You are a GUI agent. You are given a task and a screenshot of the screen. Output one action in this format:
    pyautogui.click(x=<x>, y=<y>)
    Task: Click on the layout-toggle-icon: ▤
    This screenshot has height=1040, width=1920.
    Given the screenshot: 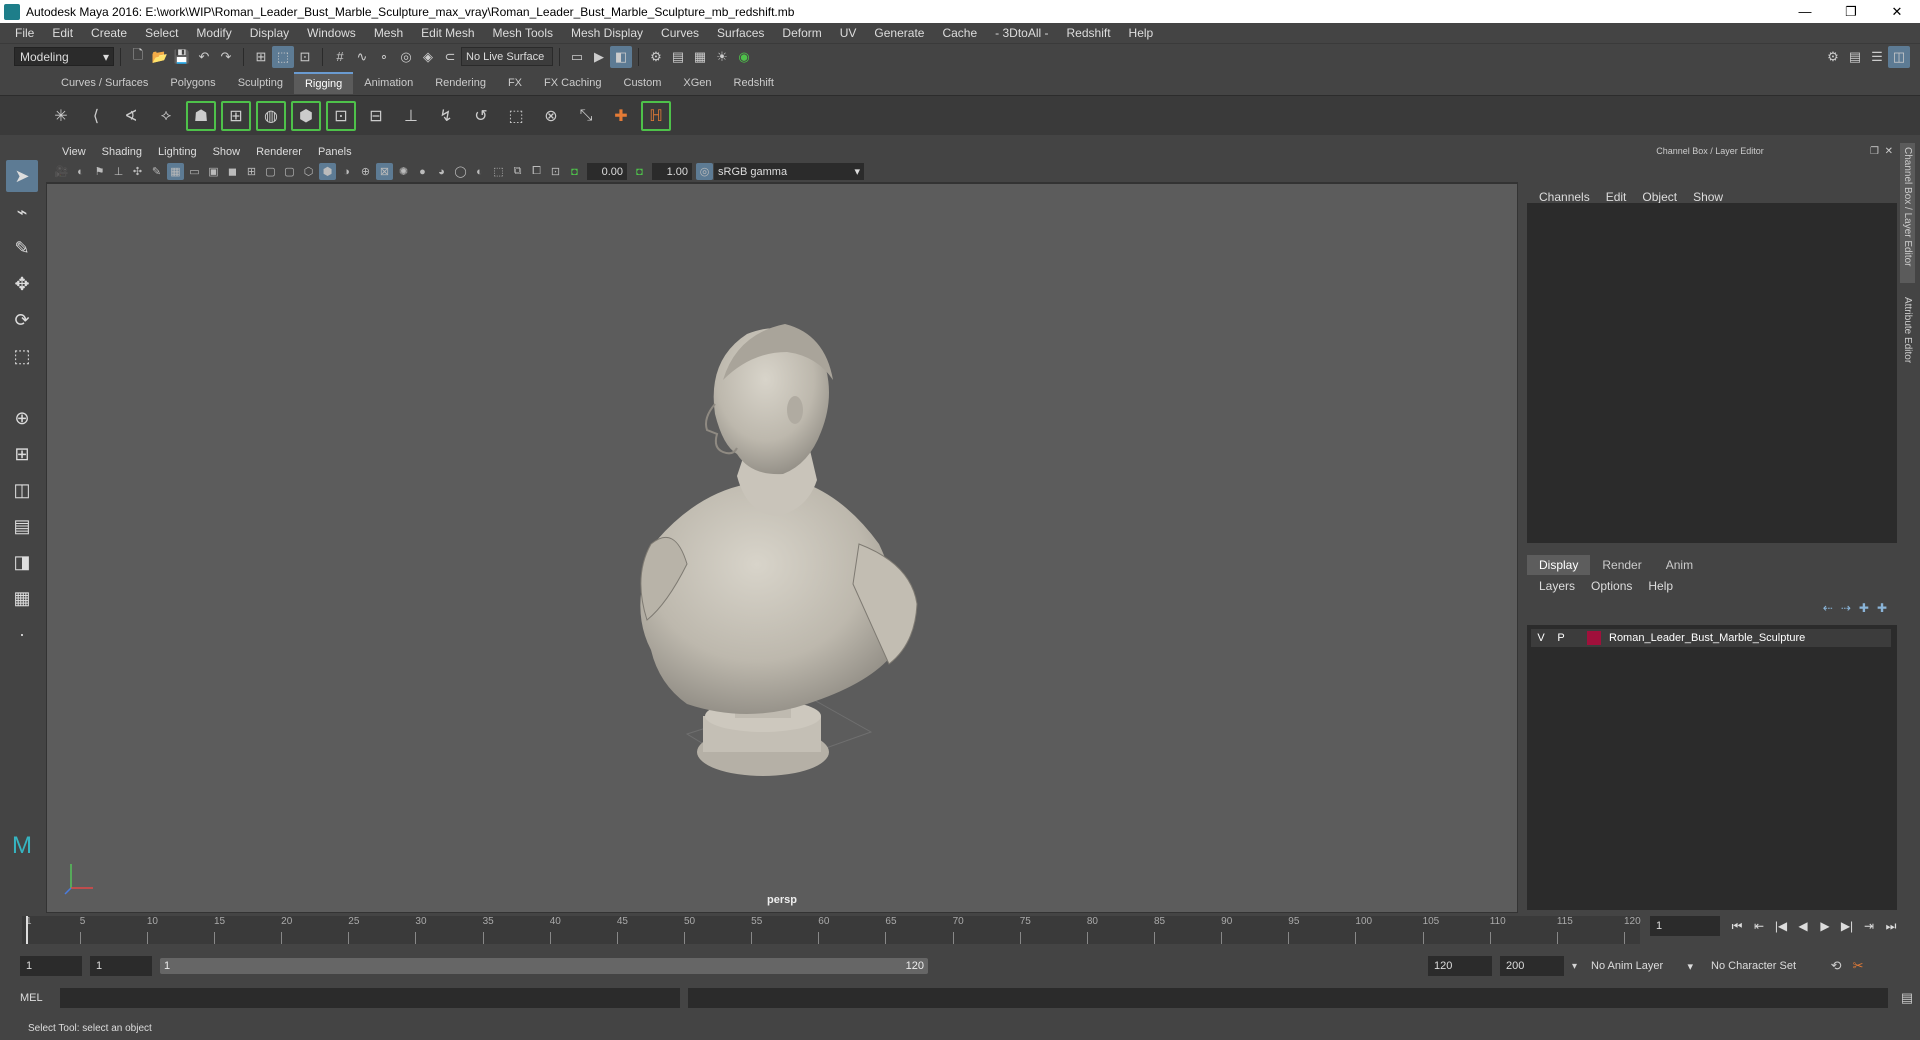 What is the action you would take?
    pyautogui.click(x=1855, y=57)
    